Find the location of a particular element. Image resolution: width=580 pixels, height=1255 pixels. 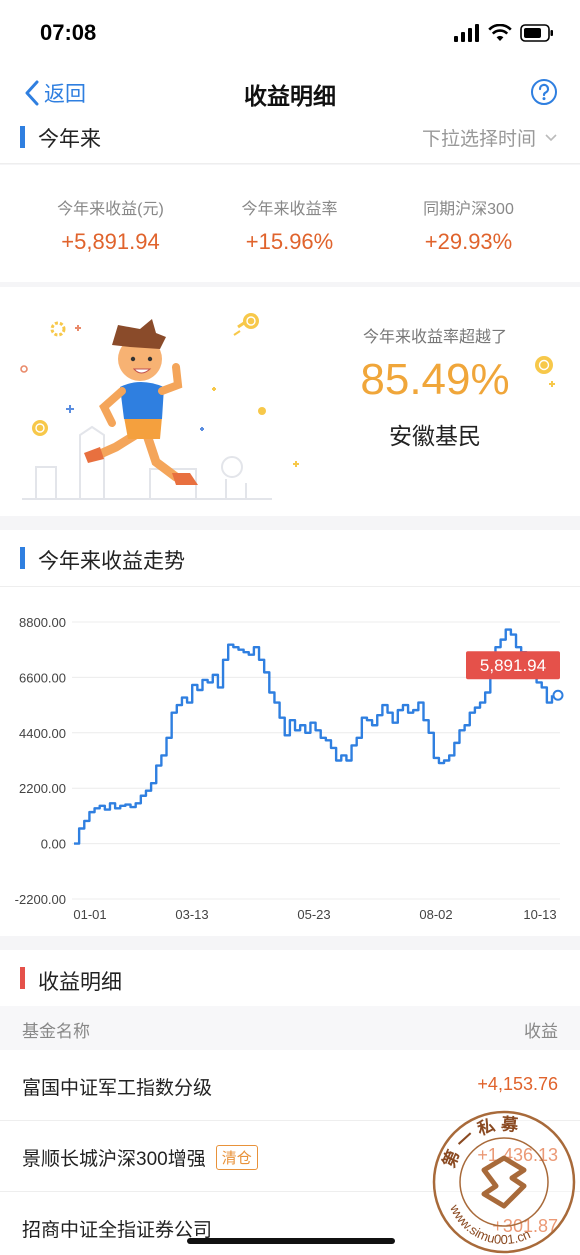

y-tick-label: 4400.00 is located at coordinates (42, 733).